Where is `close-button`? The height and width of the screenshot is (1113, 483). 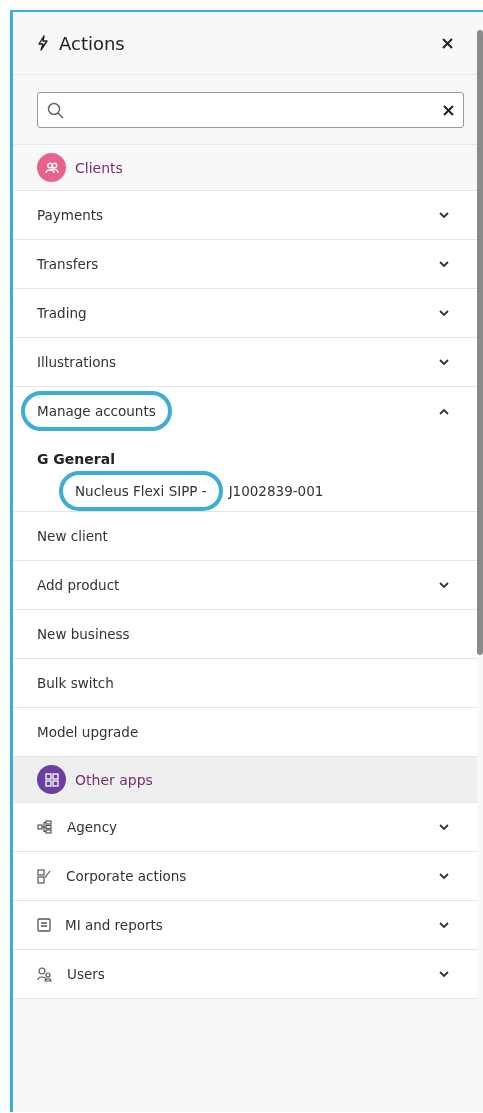 close-button is located at coordinates (447, 43).